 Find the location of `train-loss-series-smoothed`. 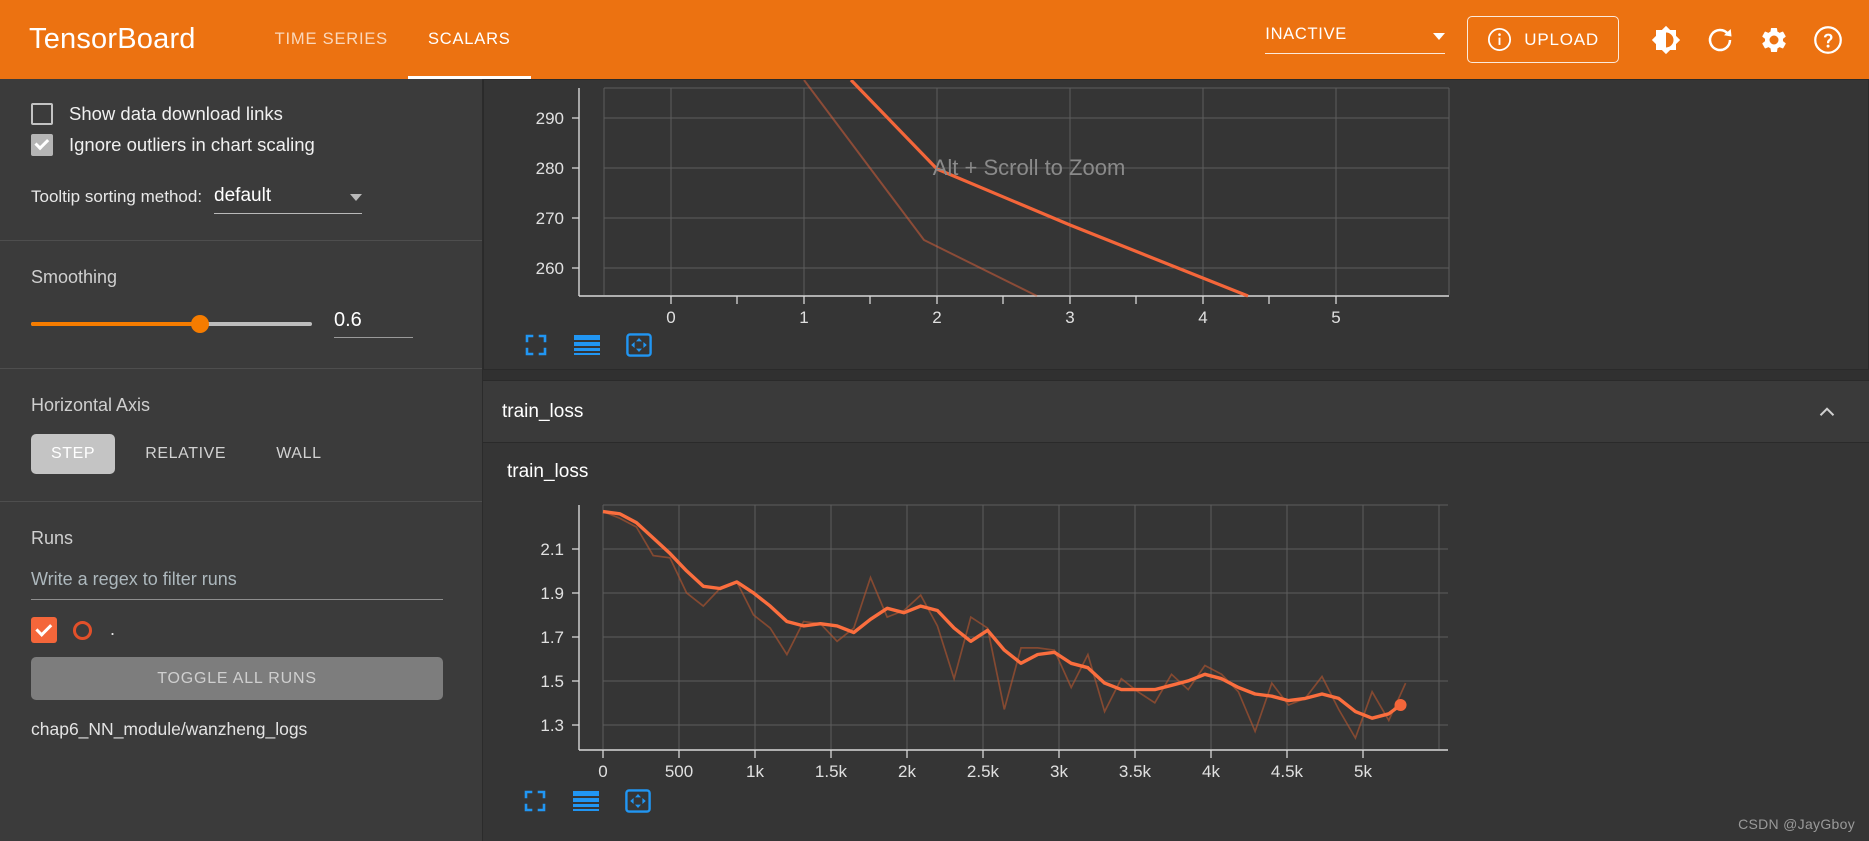

train-loss-series-smoothed is located at coordinates (1002, 614).